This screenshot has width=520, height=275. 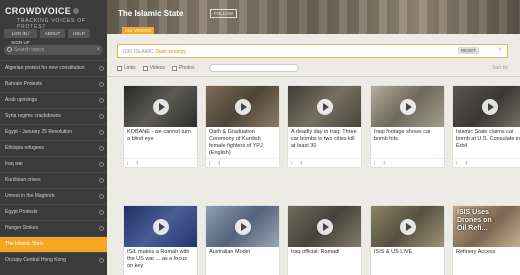 I want to click on login-button: LOG IN / SIGN UP, so click(x=20, y=37).